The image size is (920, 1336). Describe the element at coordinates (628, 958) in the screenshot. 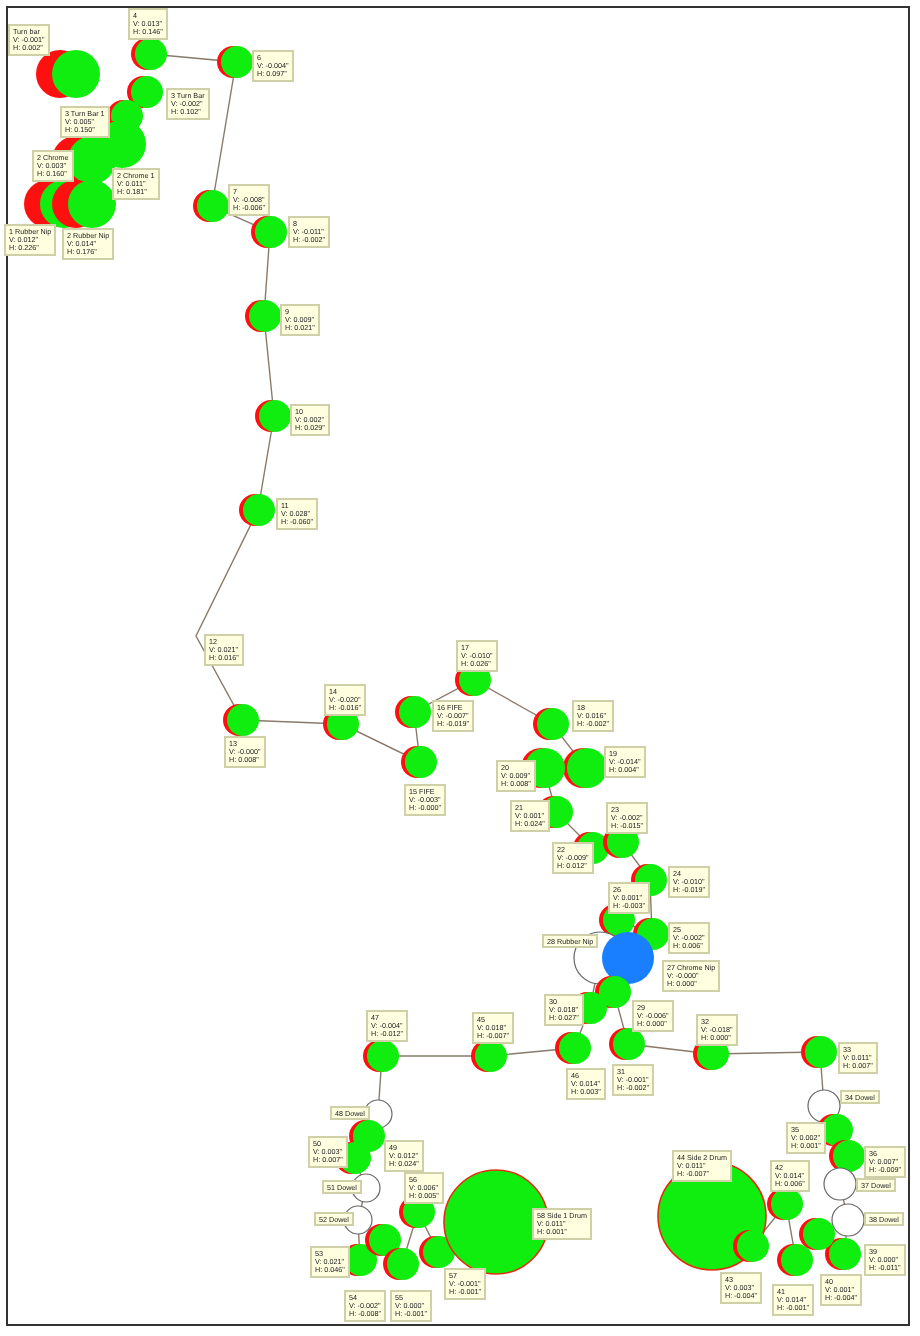

I see `nip-roller` at that location.